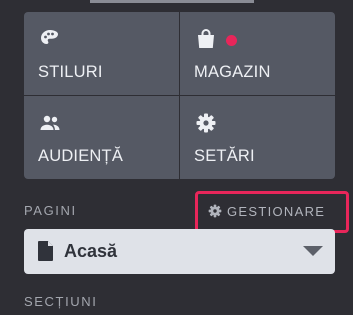 This screenshot has height=315, width=353. Describe the element at coordinates (206, 38) in the screenshot. I see `shopping-bag-icon` at that location.